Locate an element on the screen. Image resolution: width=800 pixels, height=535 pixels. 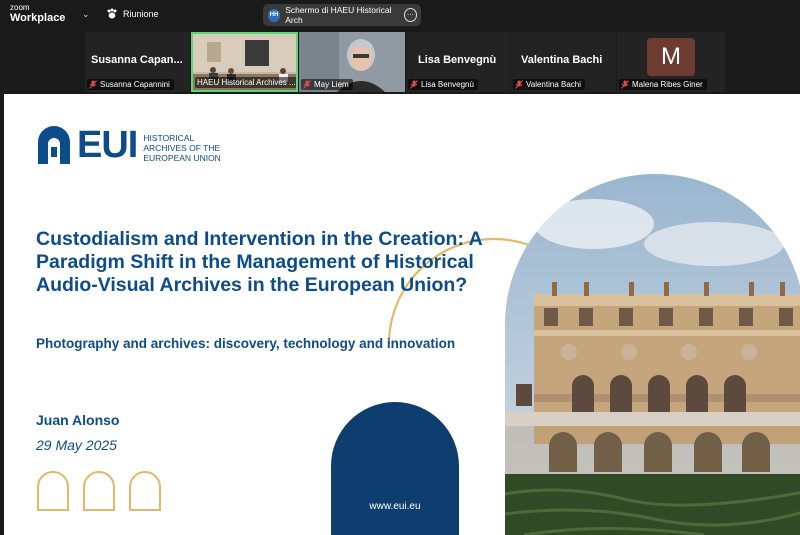
website-url: www.eui.eu is located at coordinates (395, 506).